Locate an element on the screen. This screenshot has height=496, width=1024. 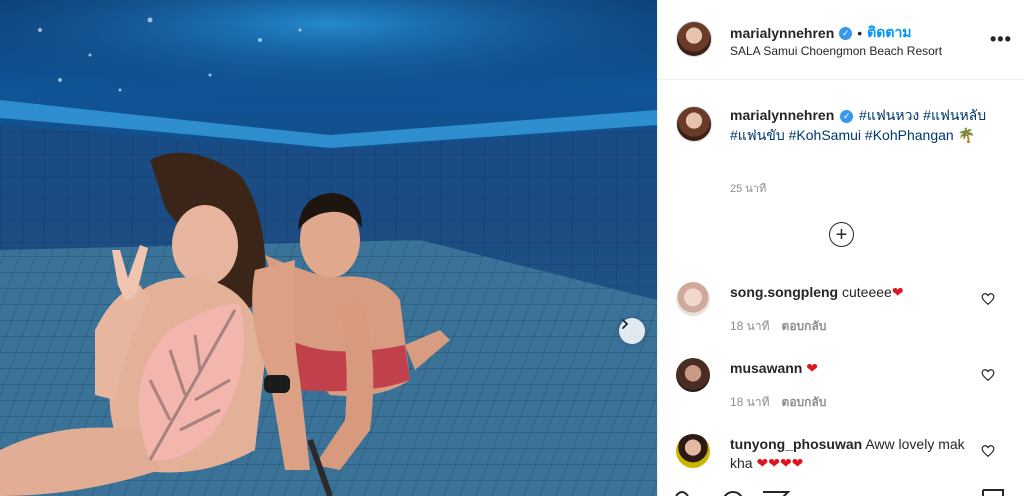
post-location: SALA Samui Choengmon Beach Resort is located at coordinates (836, 51).